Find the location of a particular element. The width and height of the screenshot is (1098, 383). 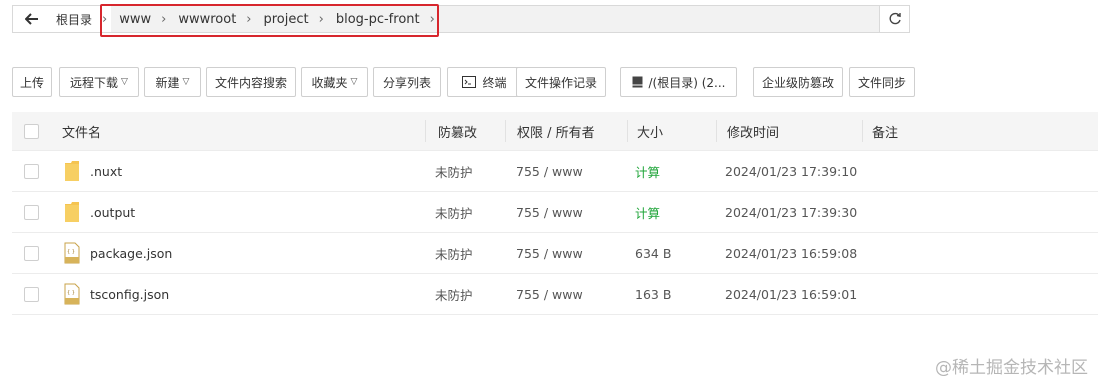

file-sync-button: 文件同步 is located at coordinates (882, 82).